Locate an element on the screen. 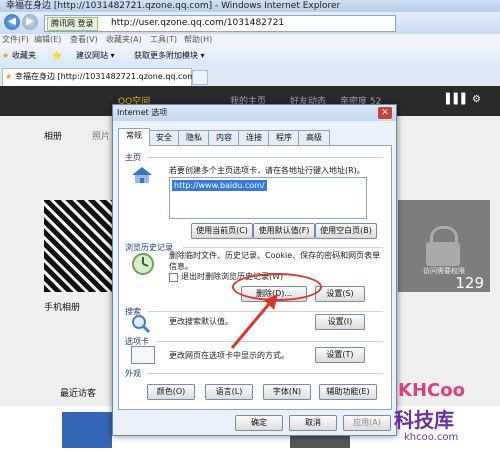 The height and width of the screenshot is (452, 500). search-icon is located at coordinates (141, 324).